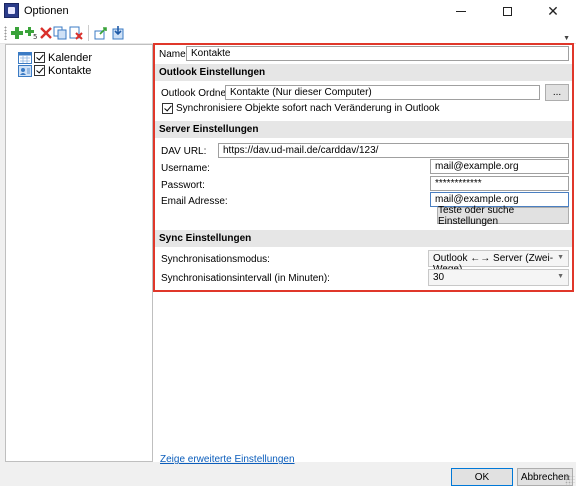  I want to click on password-label: Passwort:, so click(183, 185).